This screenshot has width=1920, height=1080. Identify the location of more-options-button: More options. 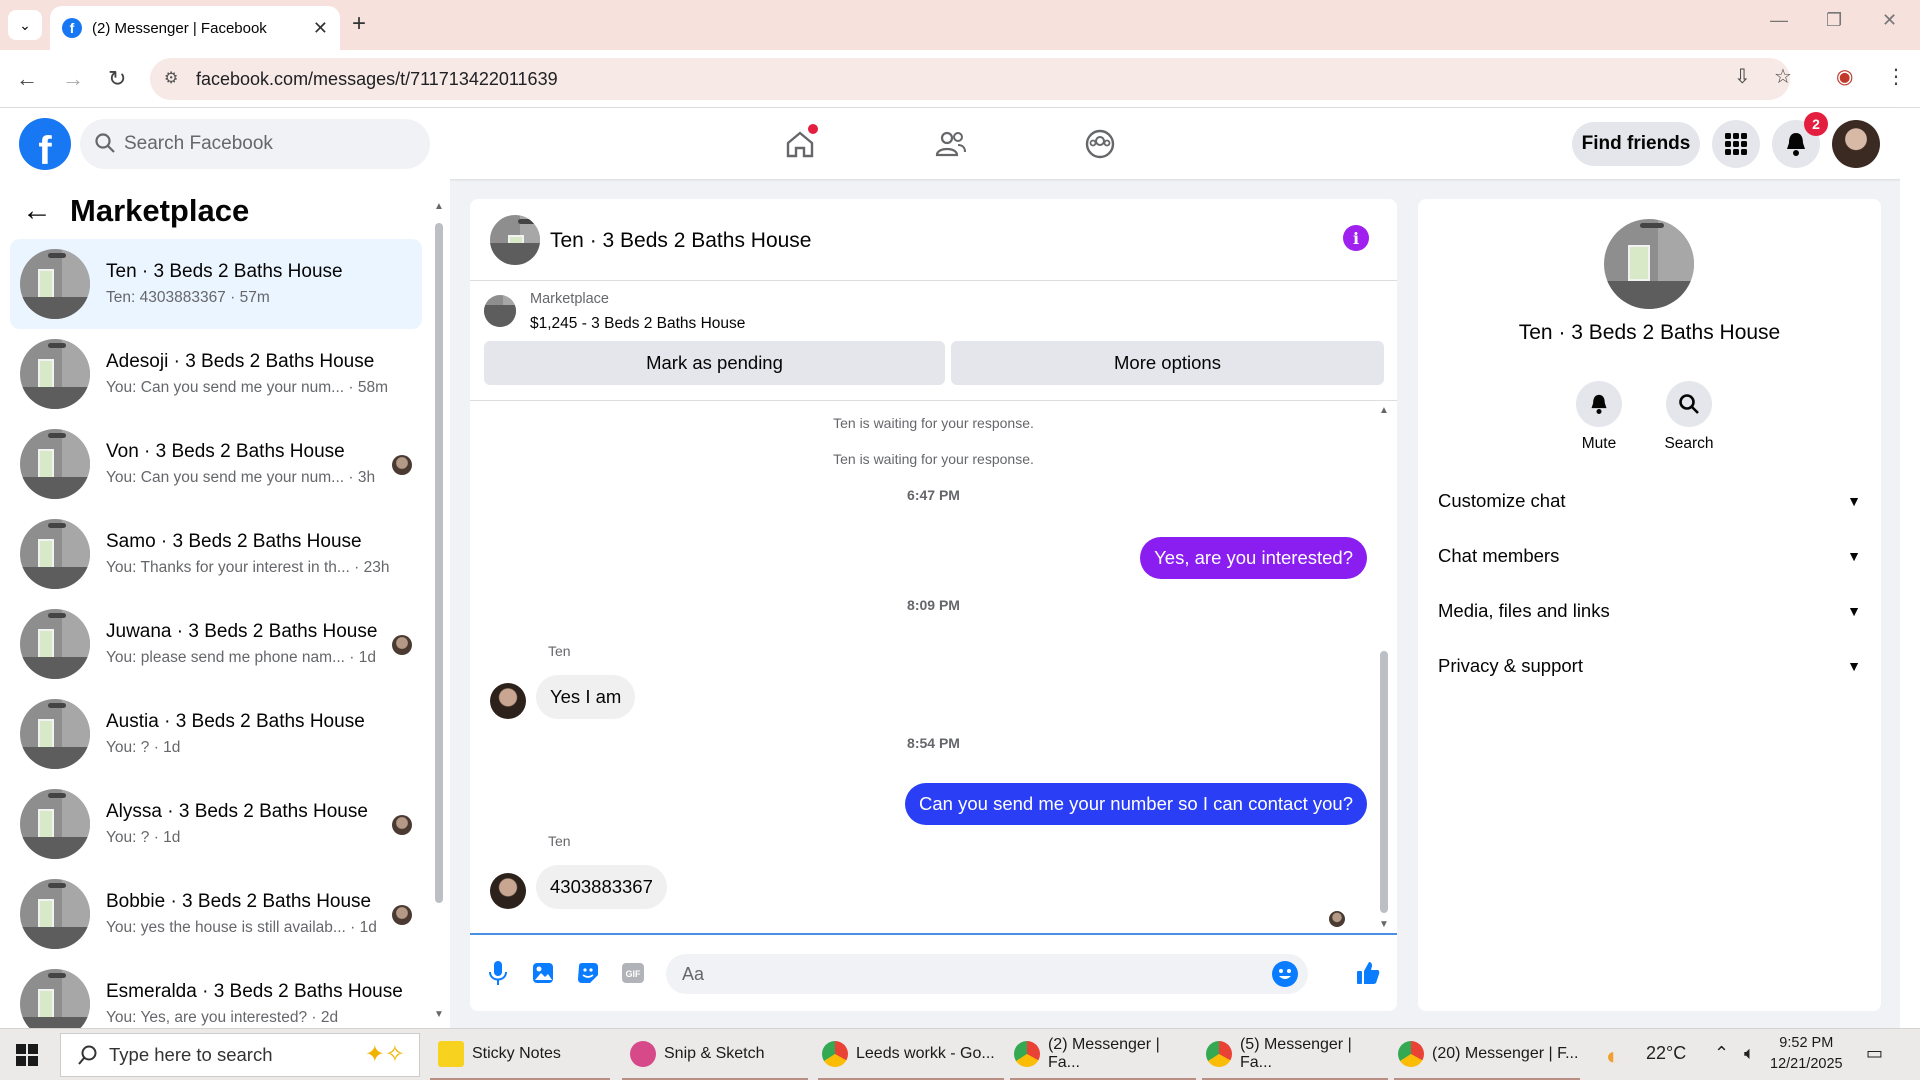
(1167, 363).